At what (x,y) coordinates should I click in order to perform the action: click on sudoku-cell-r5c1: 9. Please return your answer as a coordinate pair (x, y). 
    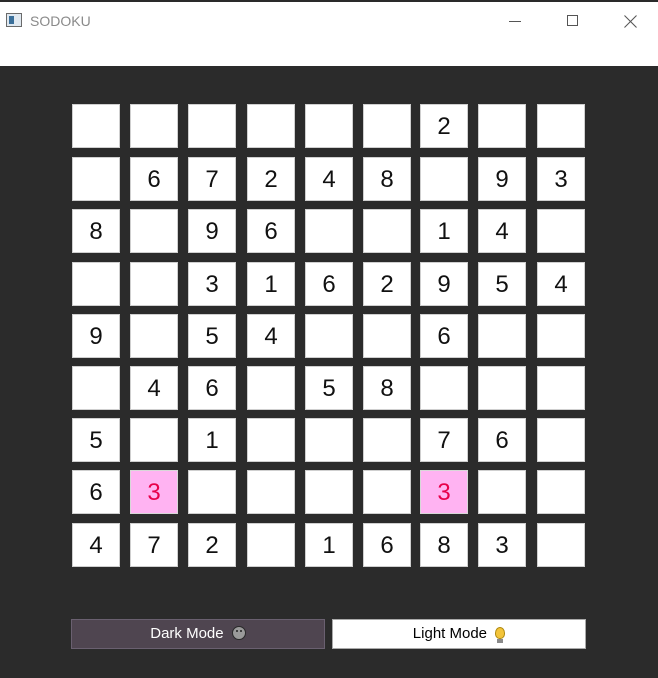
    Looking at the image, I should click on (96, 336).